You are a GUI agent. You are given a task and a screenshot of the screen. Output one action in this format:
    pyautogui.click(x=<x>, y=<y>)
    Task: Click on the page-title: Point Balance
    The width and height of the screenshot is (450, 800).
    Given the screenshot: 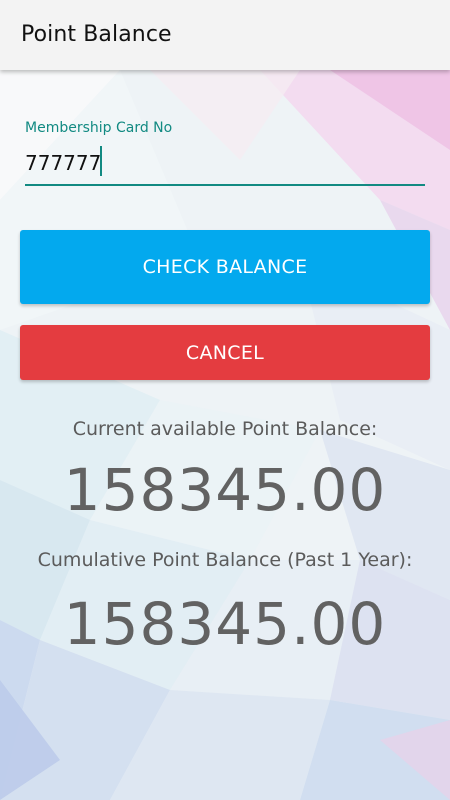 What is the action you would take?
    pyautogui.click(x=96, y=34)
    